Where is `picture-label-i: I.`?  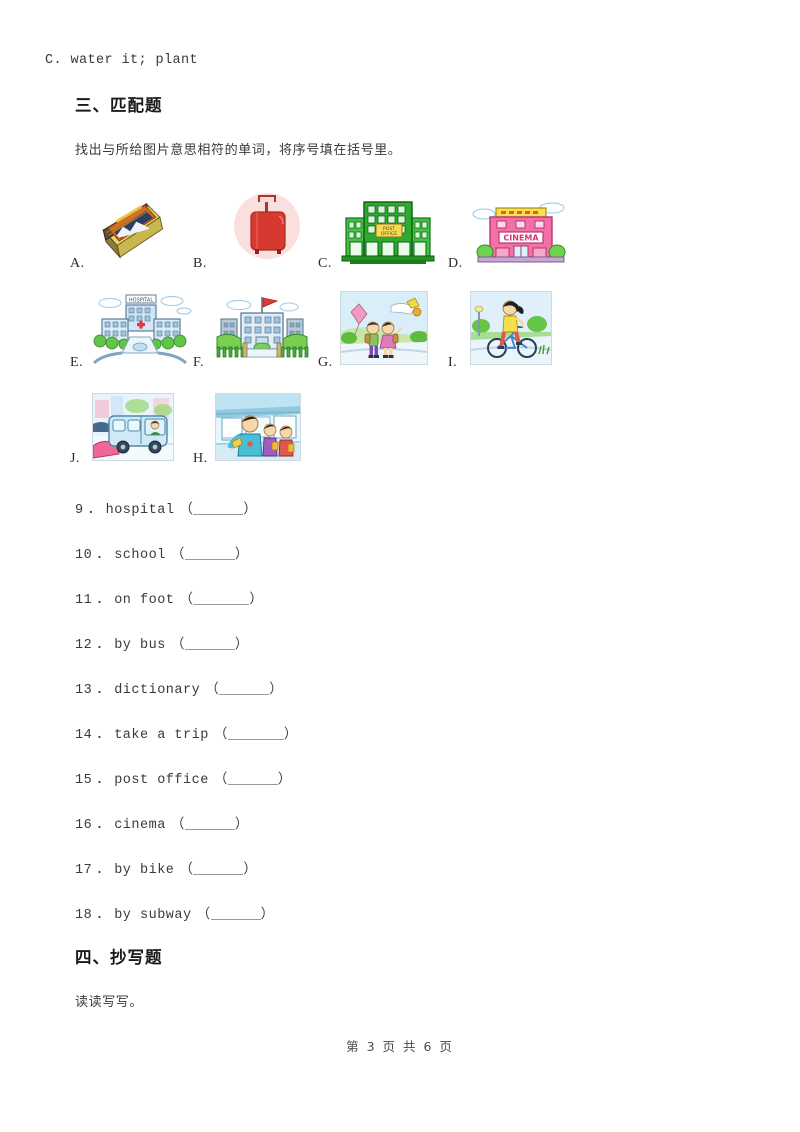
picture-label-i: I. is located at coordinates (453, 362).